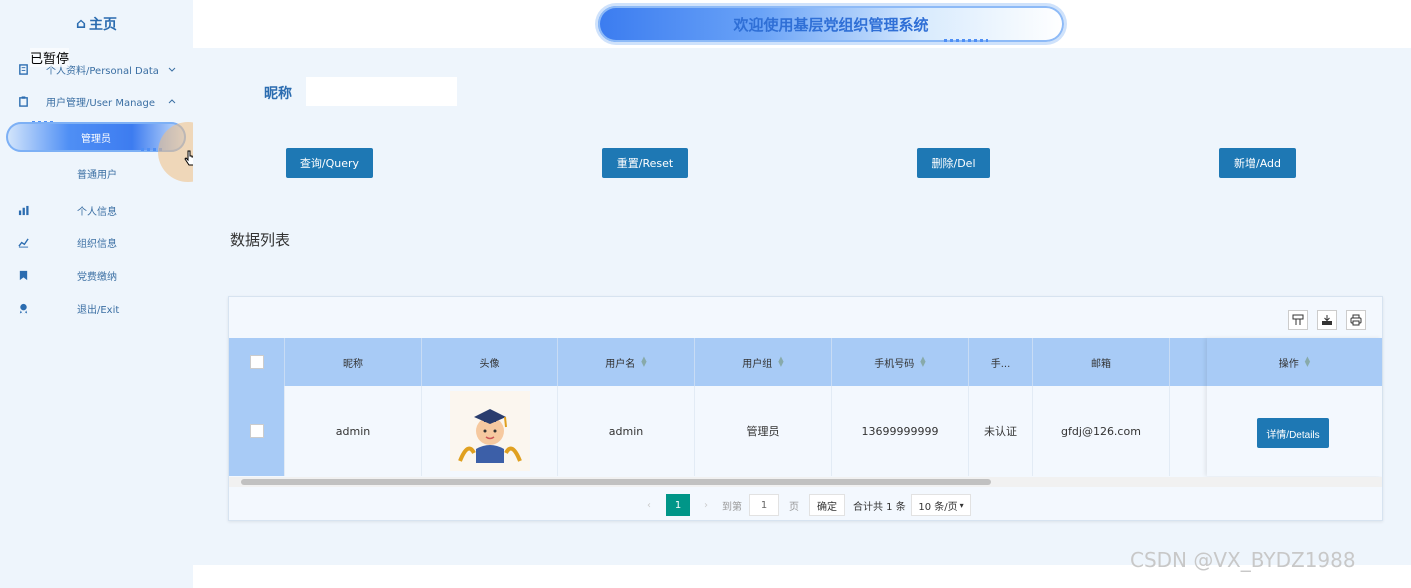 The height and width of the screenshot is (588, 1411). I want to click on user-badge-icon, so click(23, 308).